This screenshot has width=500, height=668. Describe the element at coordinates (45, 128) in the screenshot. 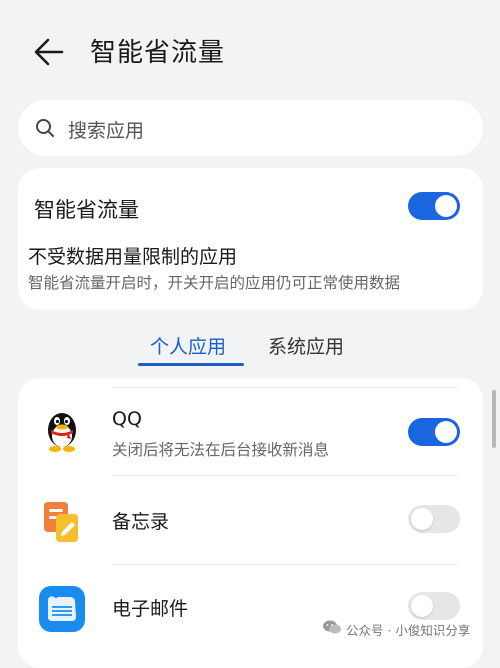

I see `search-icon` at that location.